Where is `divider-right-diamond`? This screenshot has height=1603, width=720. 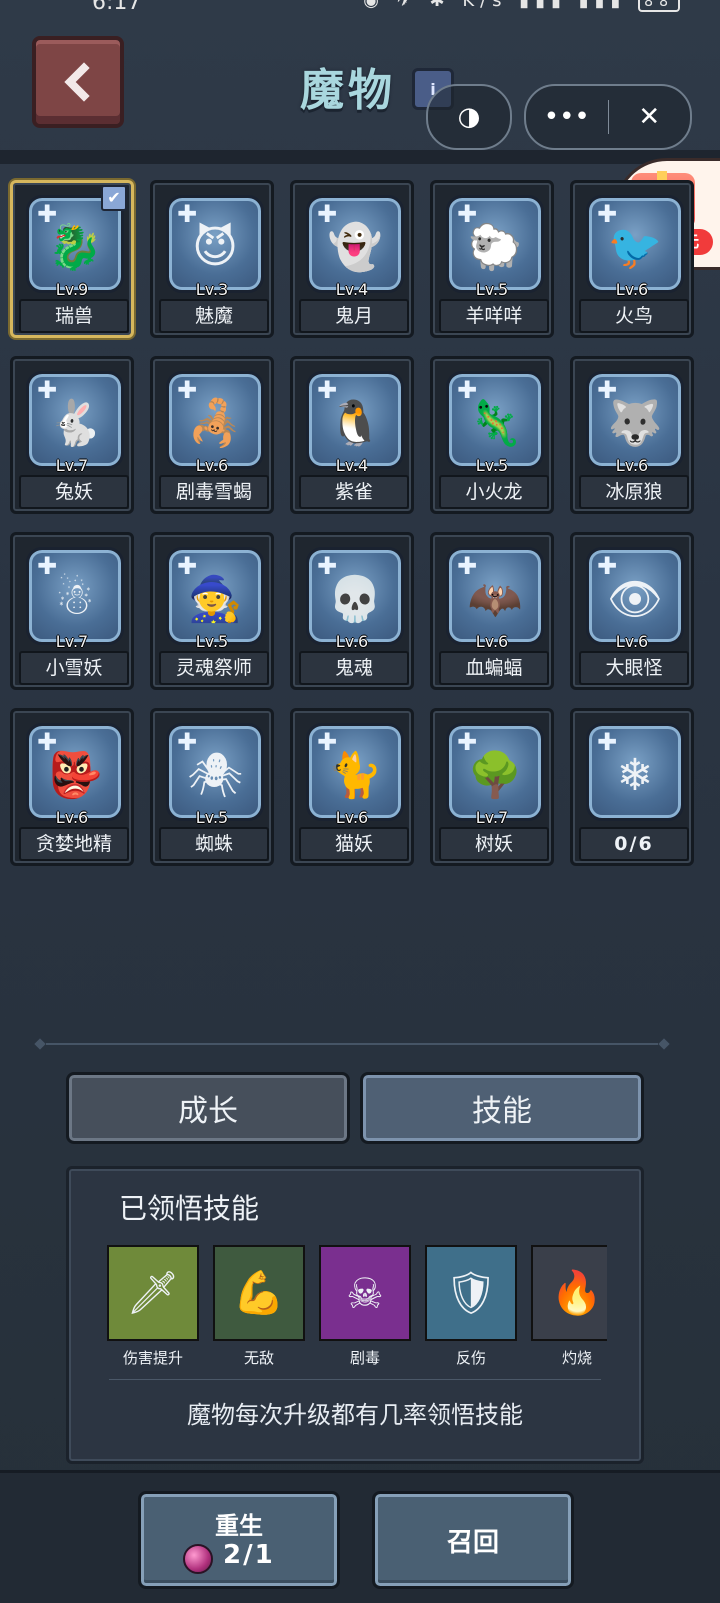 divider-right-diamond is located at coordinates (664, 1044).